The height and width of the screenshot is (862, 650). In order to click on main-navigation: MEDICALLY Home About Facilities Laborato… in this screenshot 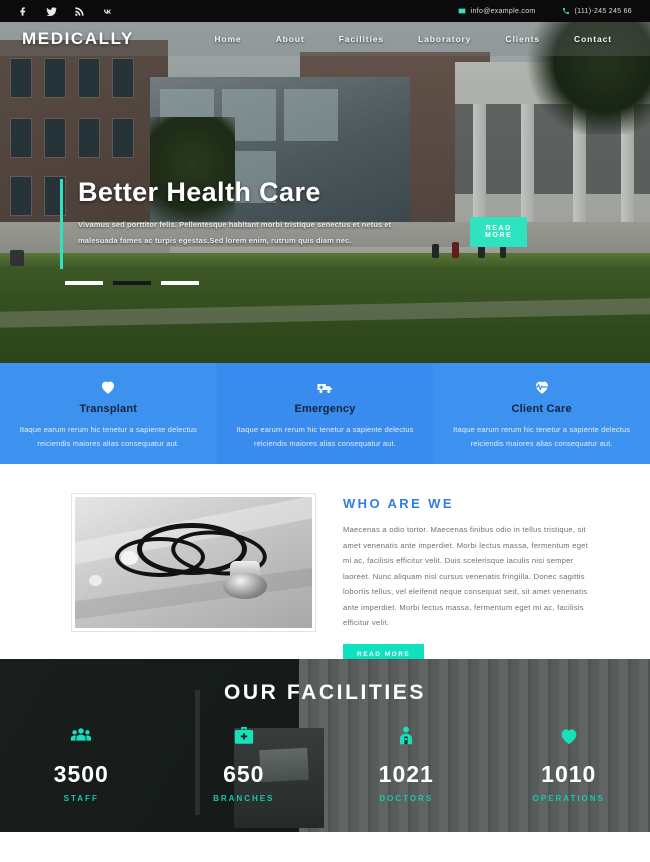, I will do `click(325, 39)`.